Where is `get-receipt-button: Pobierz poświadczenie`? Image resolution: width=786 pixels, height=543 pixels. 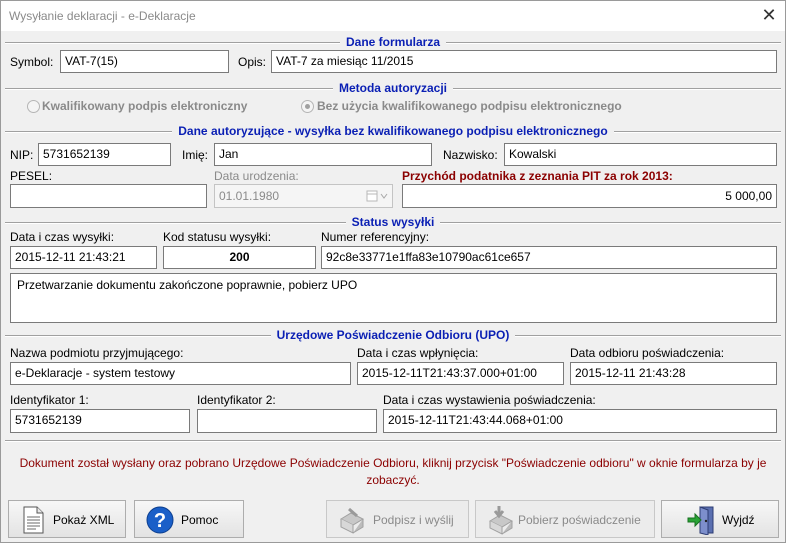 get-receipt-button: Pobierz poświadczenie is located at coordinates (565, 519).